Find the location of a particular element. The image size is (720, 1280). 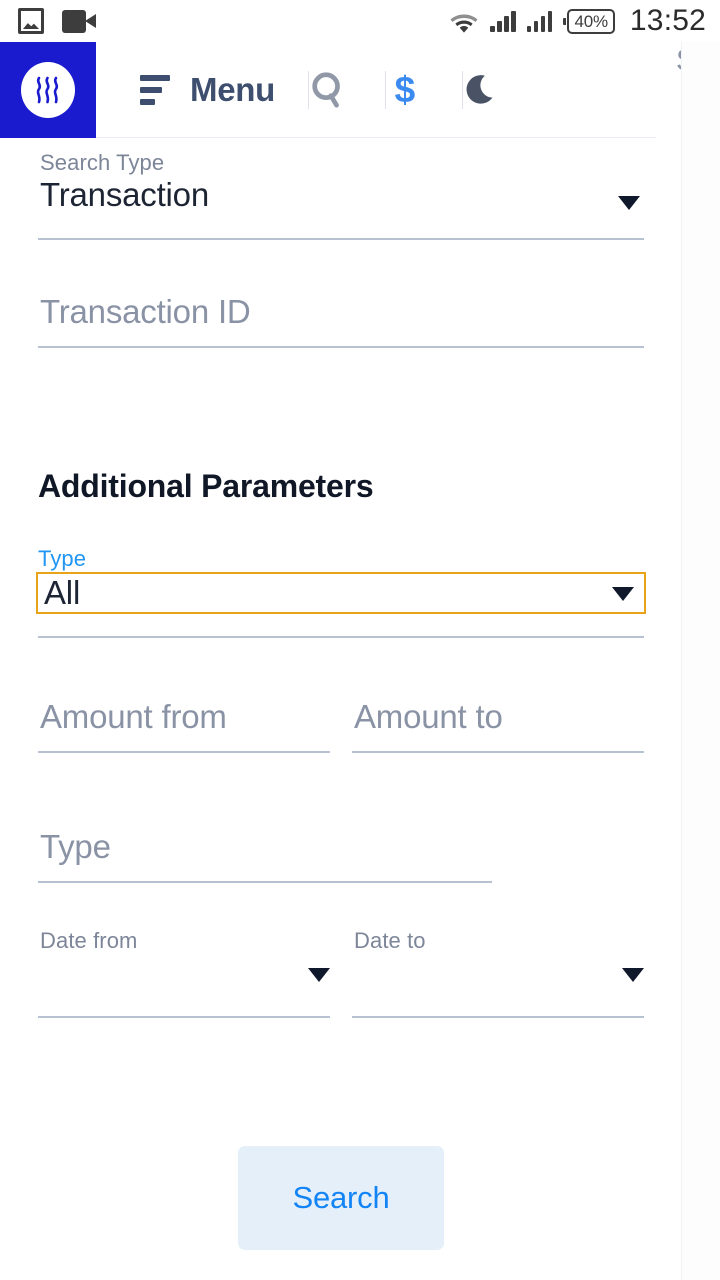

menu-label: Menu is located at coordinates (232, 89).